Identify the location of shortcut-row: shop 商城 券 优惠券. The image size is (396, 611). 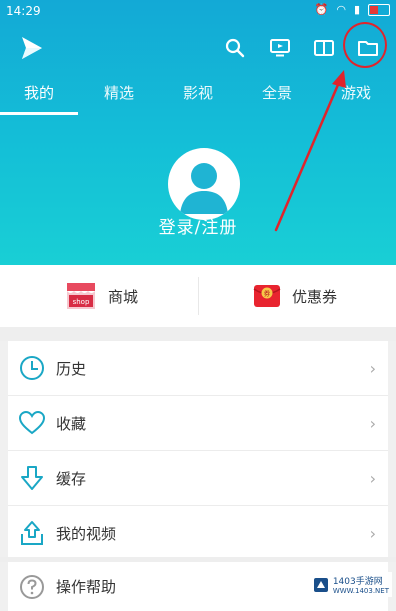
(198, 296).